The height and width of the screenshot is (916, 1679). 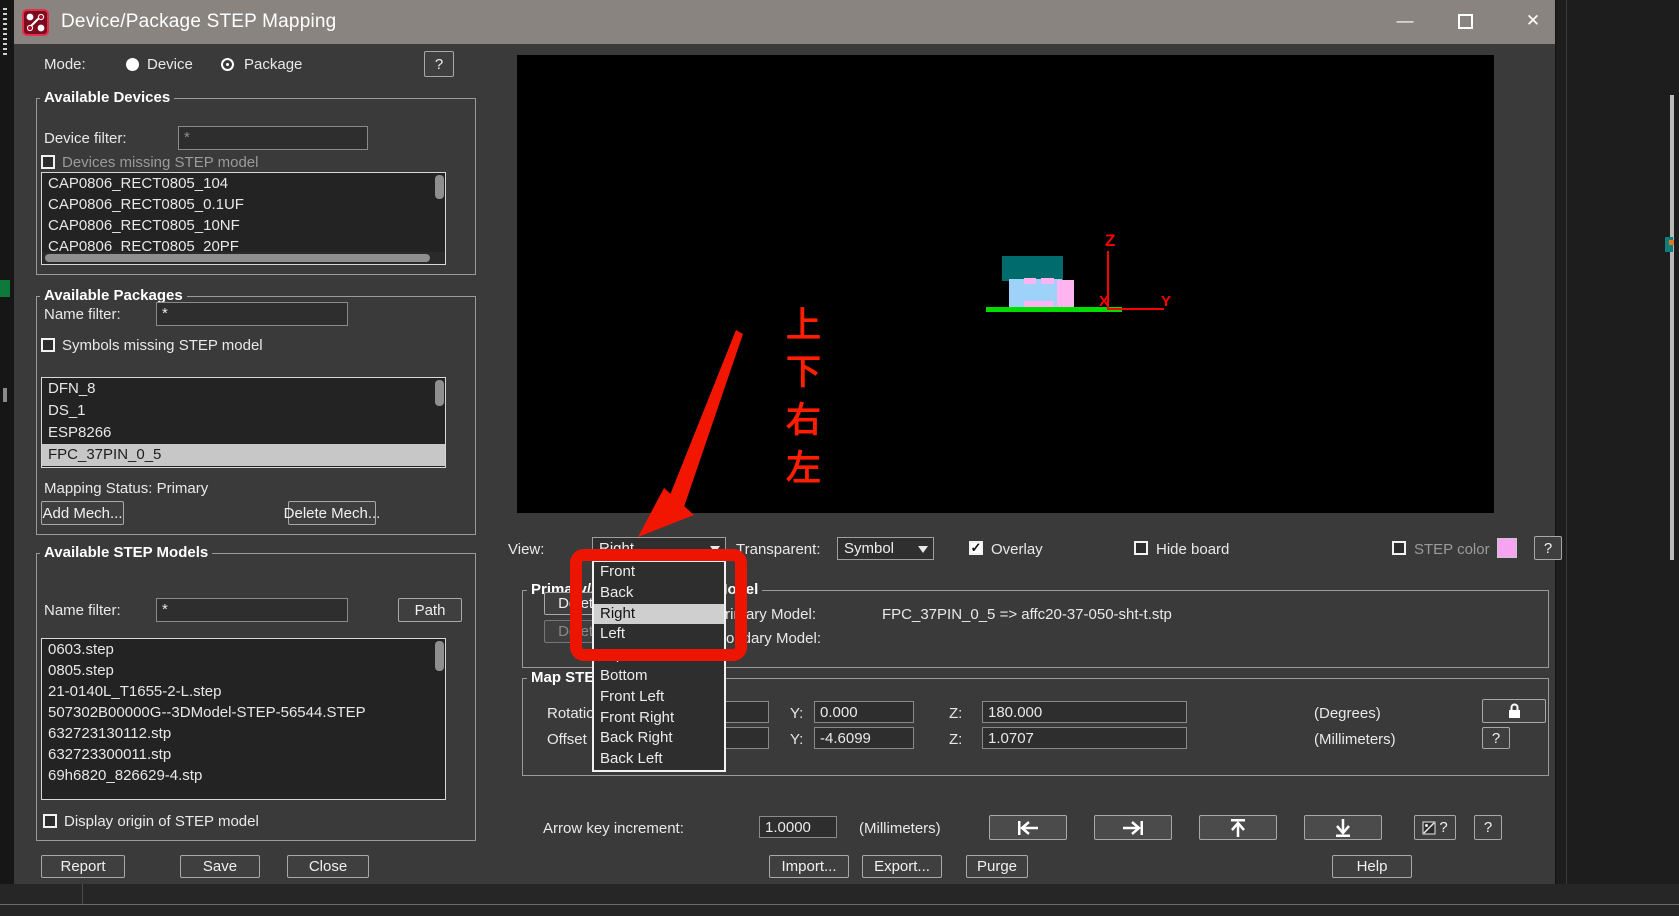 What do you see at coordinates (132, 64) in the screenshot?
I see `mode-device-radio` at bounding box center [132, 64].